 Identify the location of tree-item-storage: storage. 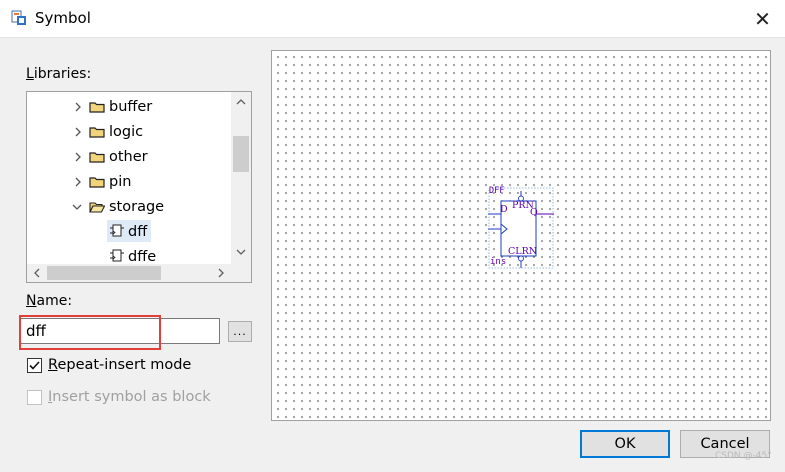
(129, 206).